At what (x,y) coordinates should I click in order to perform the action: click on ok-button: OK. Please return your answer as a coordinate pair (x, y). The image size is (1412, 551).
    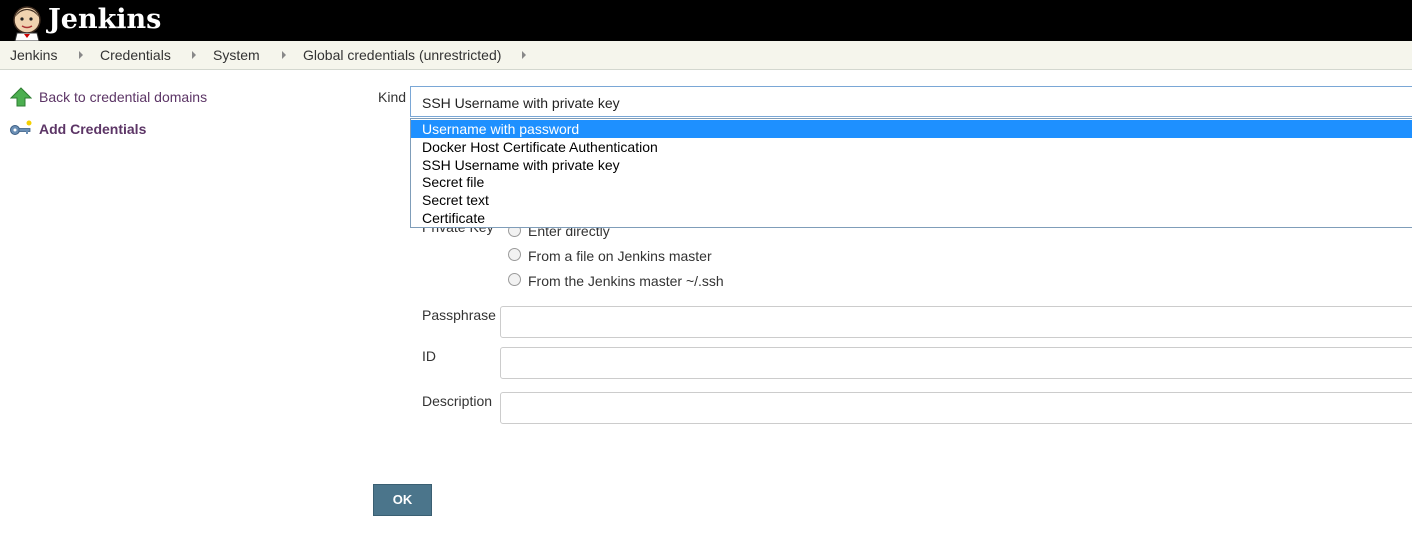
    Looking at the image, I should click on (402, 500).